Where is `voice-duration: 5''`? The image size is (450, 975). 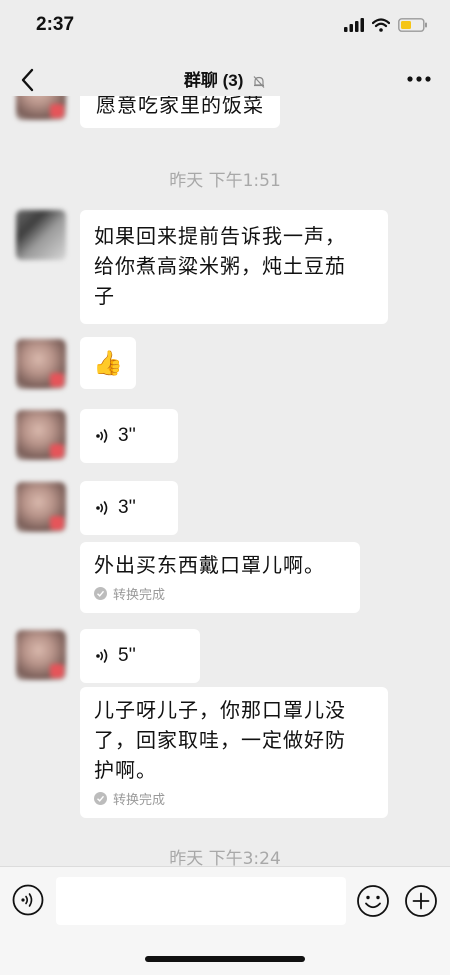 voice-duration: 5'' is located at coordinates (127, 655).